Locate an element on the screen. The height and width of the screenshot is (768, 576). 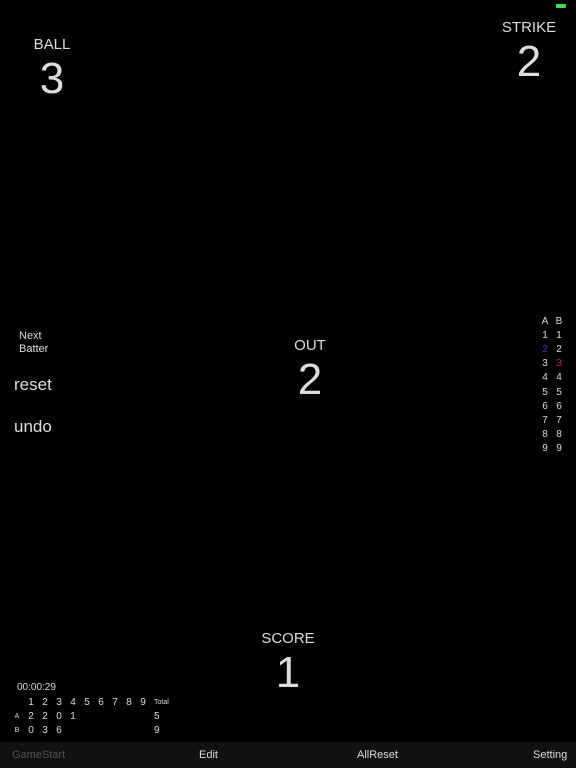
lineup-row: 55 is located at coordinates (552, 392).